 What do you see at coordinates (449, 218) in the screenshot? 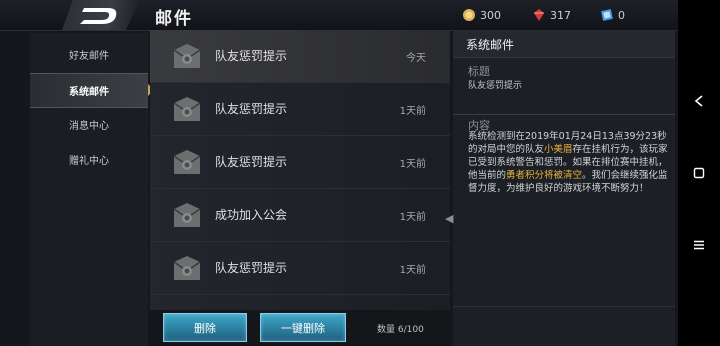
I see `chevron-left-icon: ◀` at bounding box center [449, 218].